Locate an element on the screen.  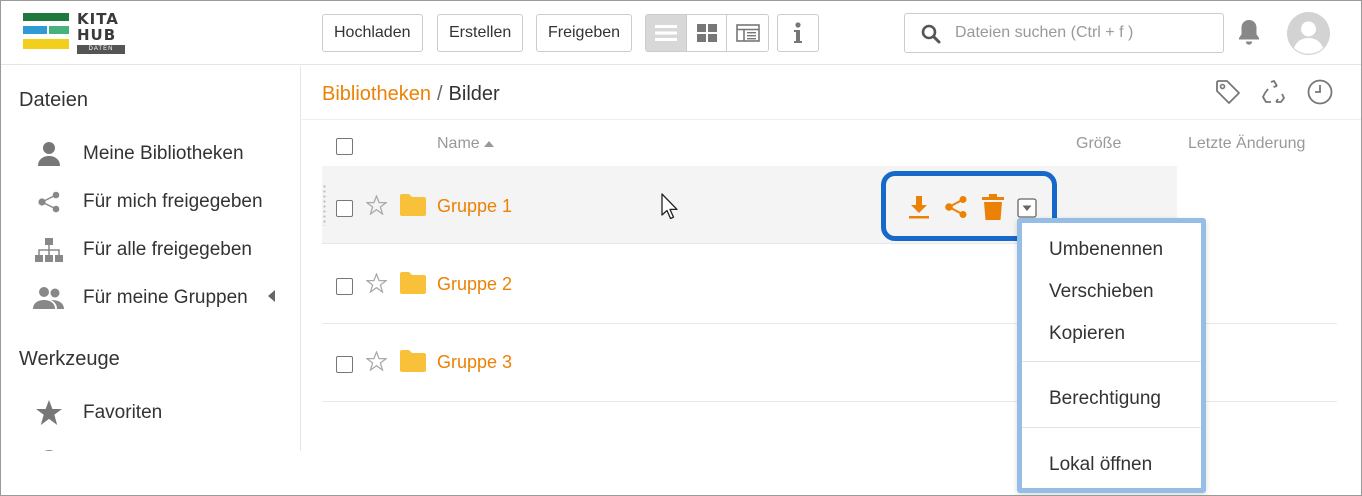
tag-icon is located at coordinates (1228, 92).